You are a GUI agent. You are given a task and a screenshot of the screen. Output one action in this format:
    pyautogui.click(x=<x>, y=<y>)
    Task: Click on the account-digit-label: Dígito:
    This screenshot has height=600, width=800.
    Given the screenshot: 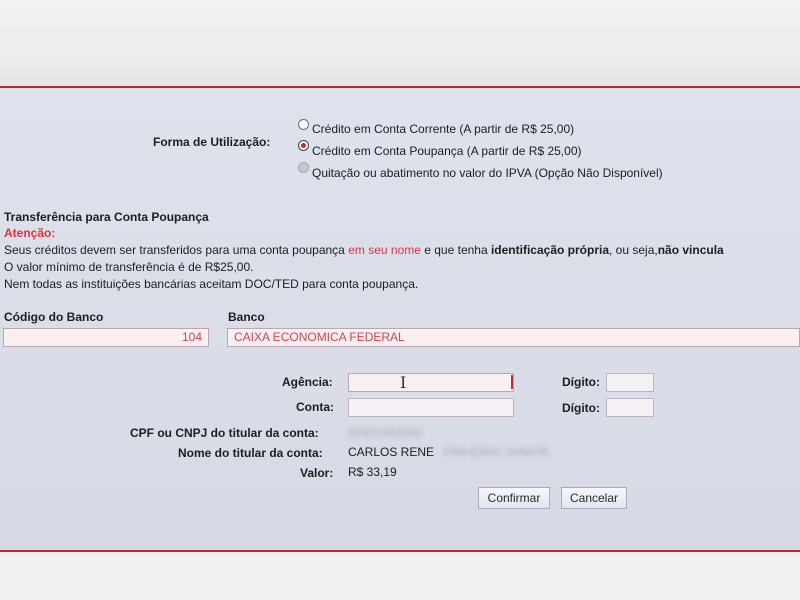 What is the action you would take?
    pyautogui.click(x=581, y=408)
    